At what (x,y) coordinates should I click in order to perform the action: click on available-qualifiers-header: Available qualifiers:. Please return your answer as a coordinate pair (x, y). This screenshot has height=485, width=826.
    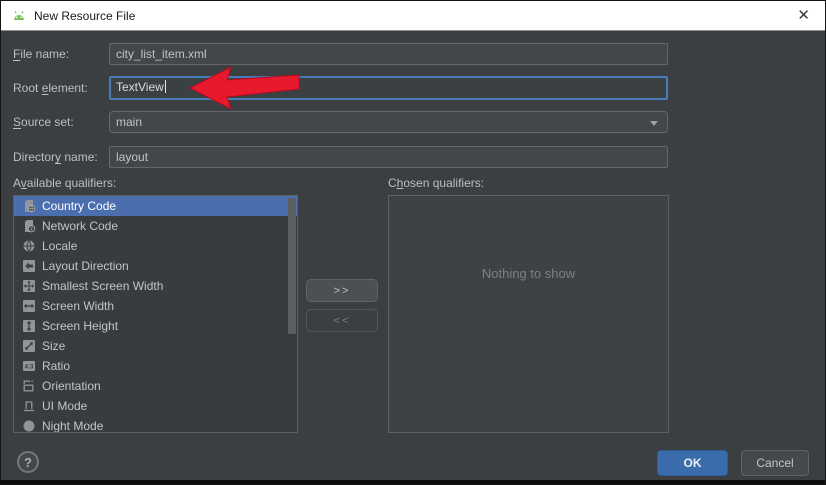
    Looking at the image, I should click on (65, 183).